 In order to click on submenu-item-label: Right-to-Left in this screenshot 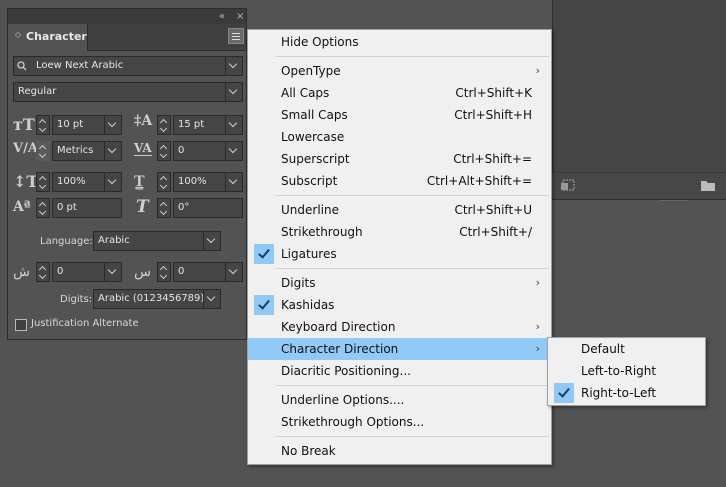, I will do `click(619, 393)`.